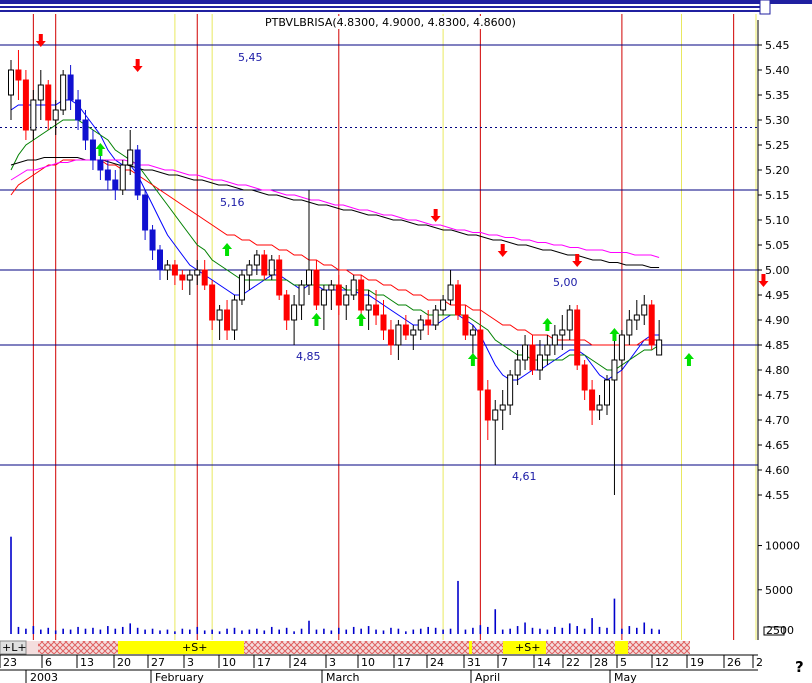 This screenshot has height=683, width=812. Describe the element at coordinates (625, 677) in the screenshot. I see `month-label: May` at that location.